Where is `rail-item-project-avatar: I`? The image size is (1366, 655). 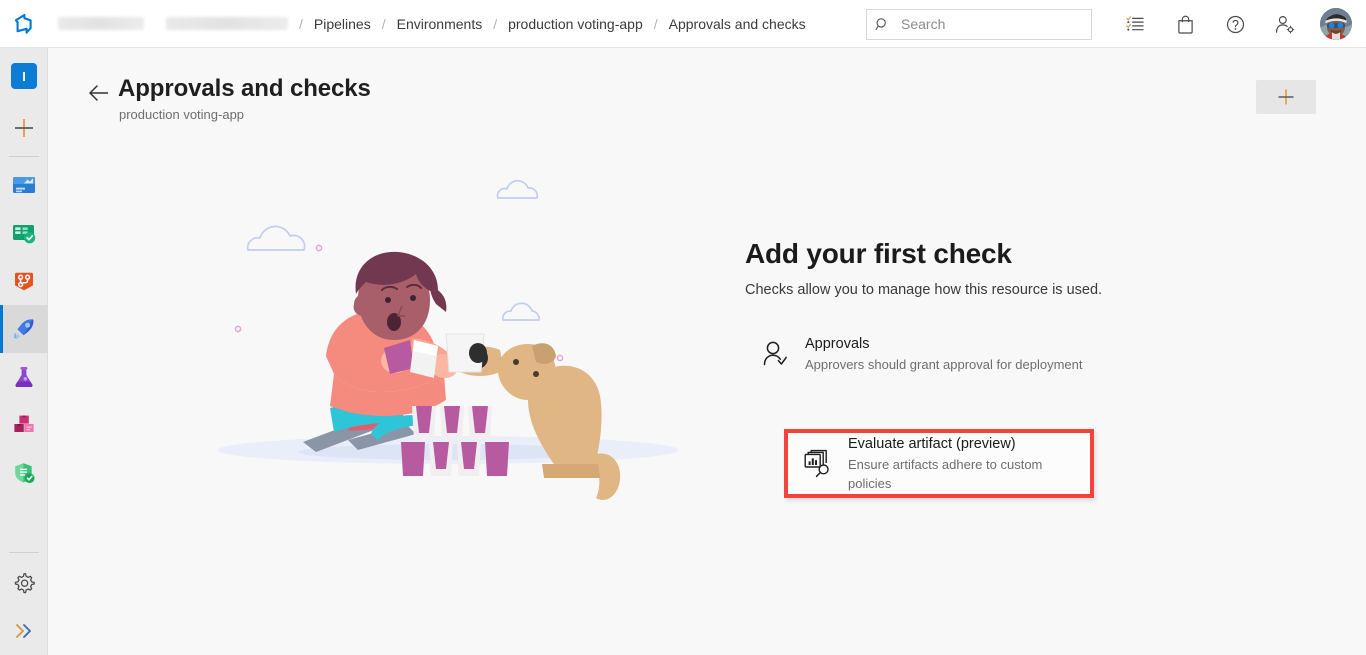
rail-item-project-avatar: I is located at coordinates (24, 76).